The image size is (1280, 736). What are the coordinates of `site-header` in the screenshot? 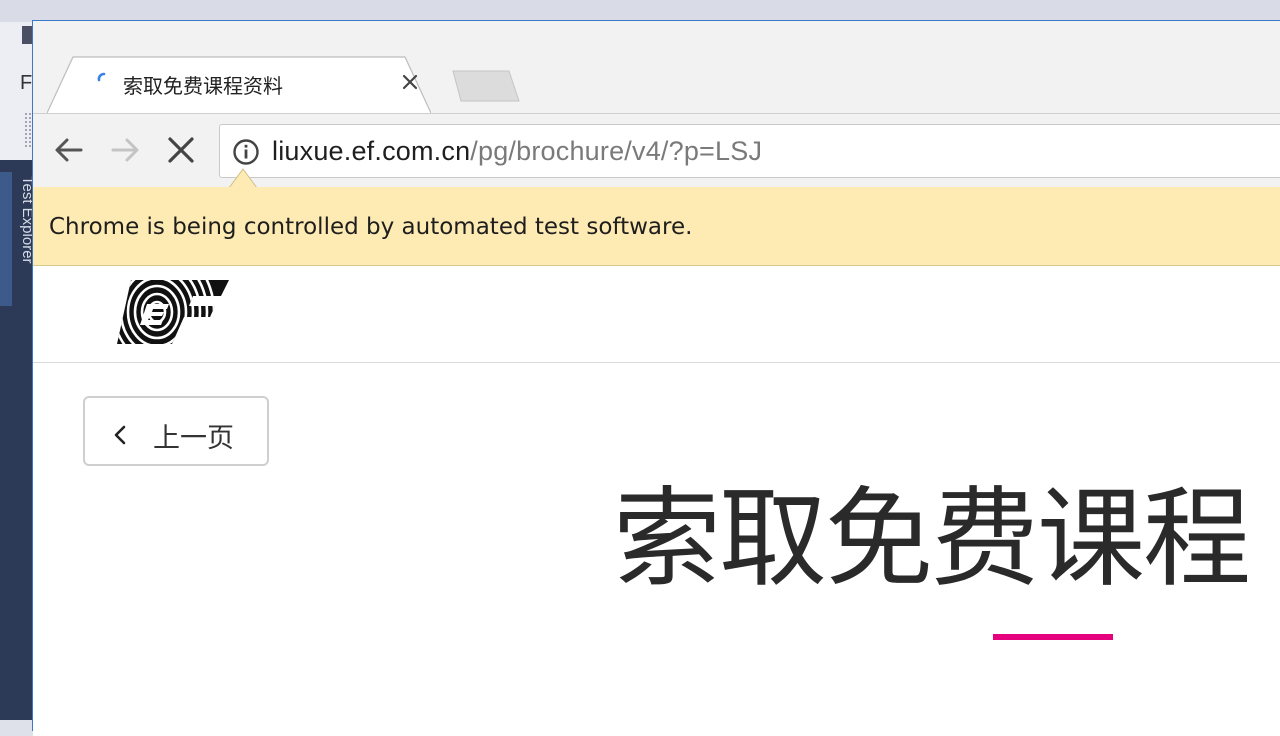 It's located at (656, 314).